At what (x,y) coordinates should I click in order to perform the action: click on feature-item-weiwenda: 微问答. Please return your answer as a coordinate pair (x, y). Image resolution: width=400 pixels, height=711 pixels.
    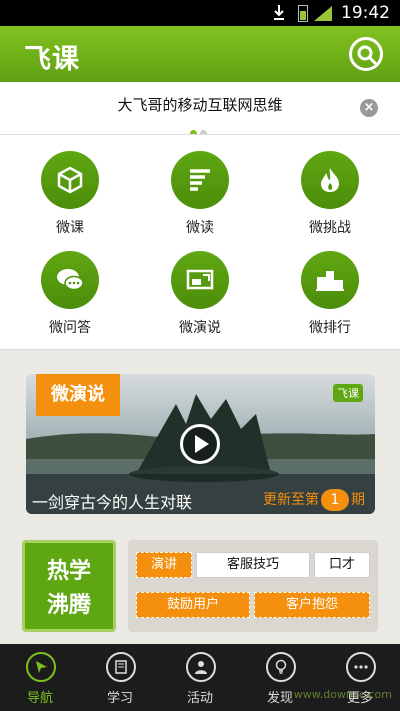
    Looking at the image, I should click on (70, 301).